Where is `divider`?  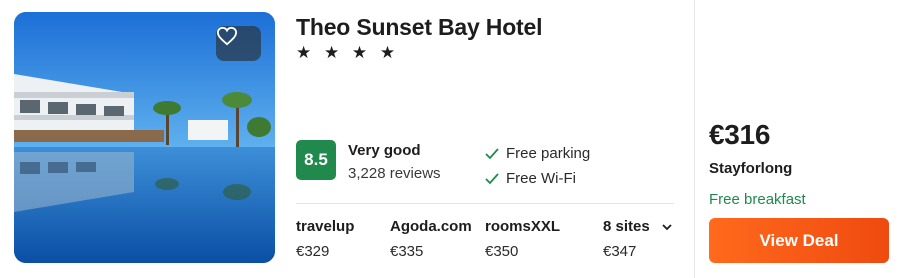
divider is located at coordinates (485, 203).